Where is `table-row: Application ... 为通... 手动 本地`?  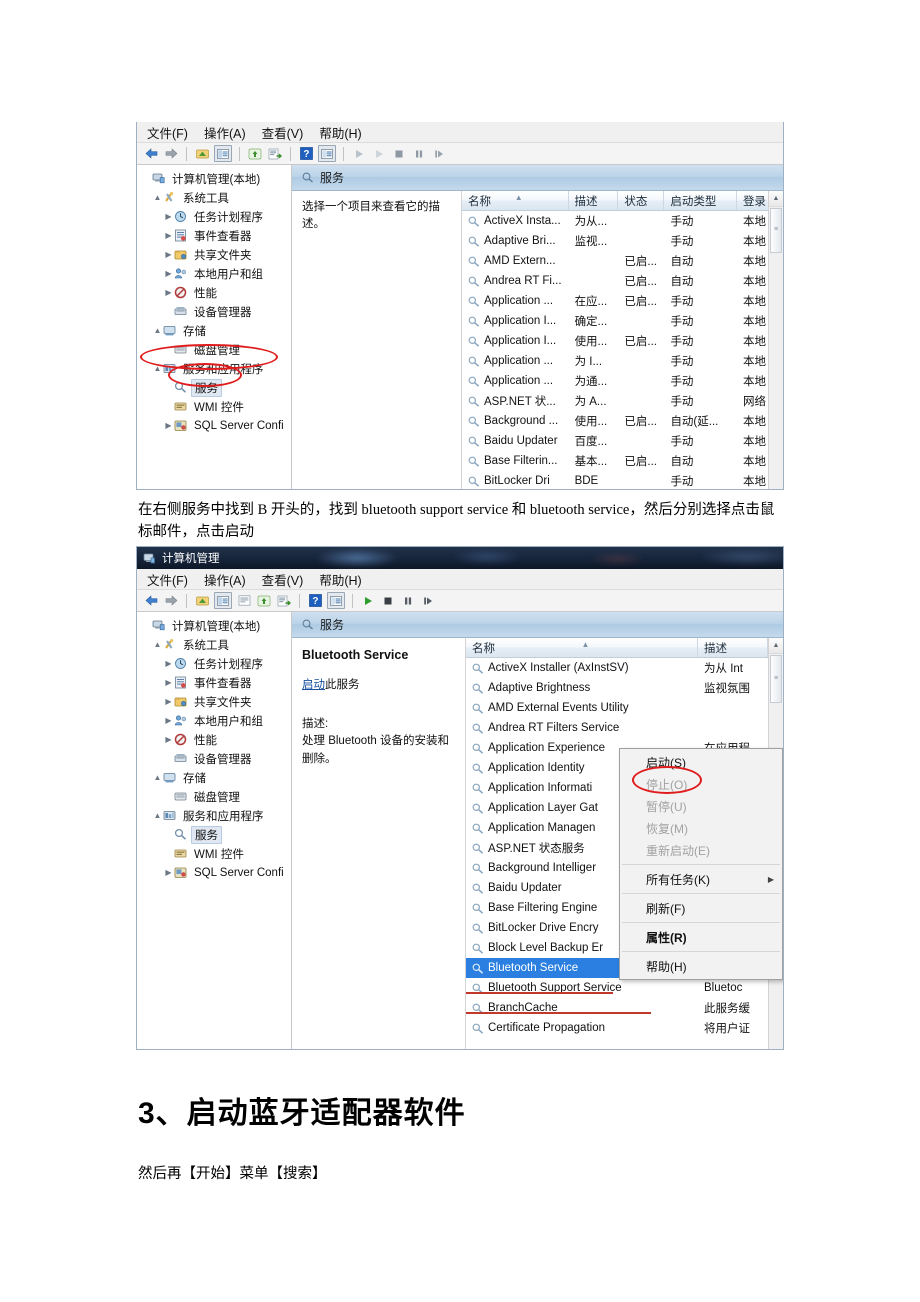 table-row: Application ... 为通... 手动 本地 is located at coordinates (622, 381).